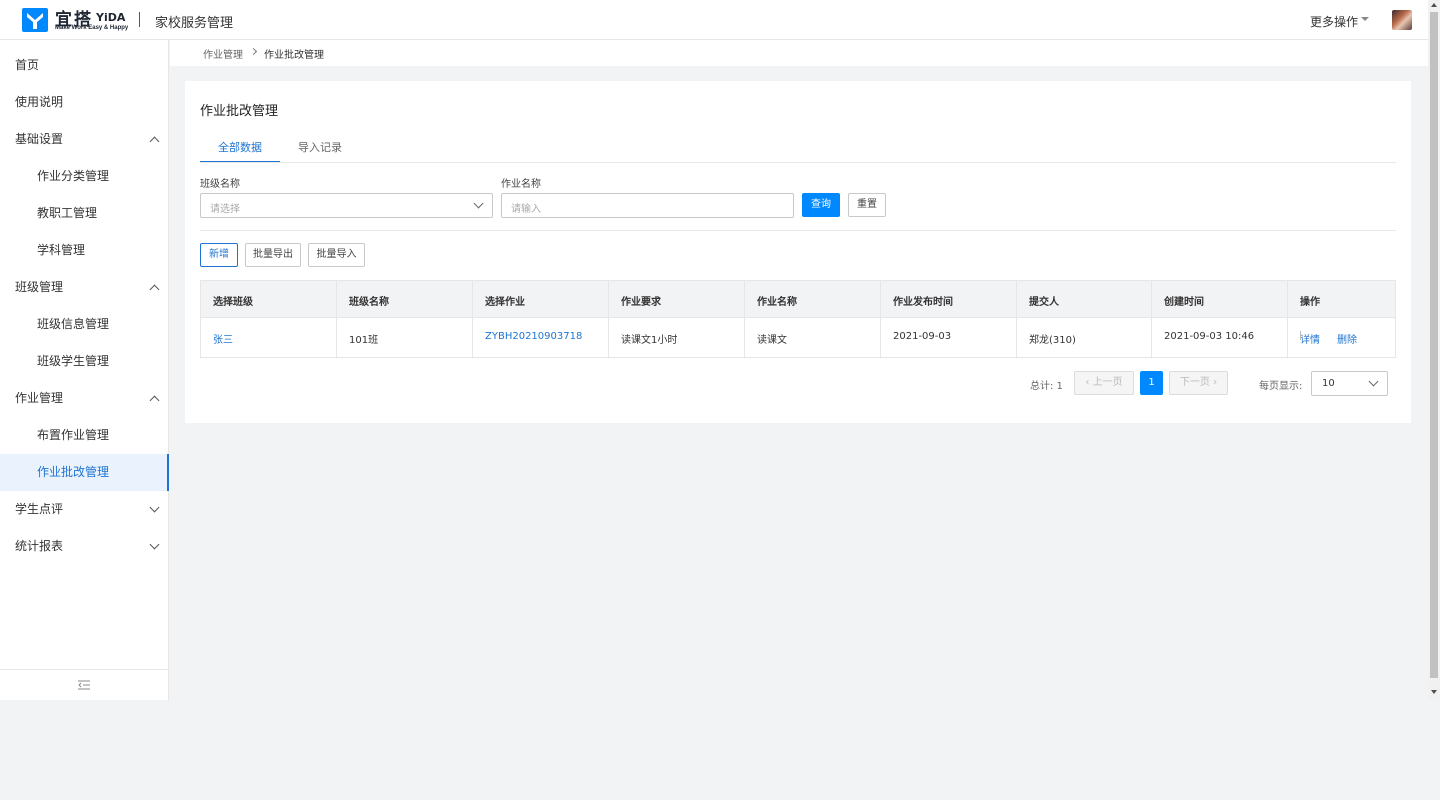 This screenshot has width=1440, height=800. What do you see at coordinates (240, 151) in the screenshot?
I see `tab-all-data: 全部数据` at bounding box center [240, 151].